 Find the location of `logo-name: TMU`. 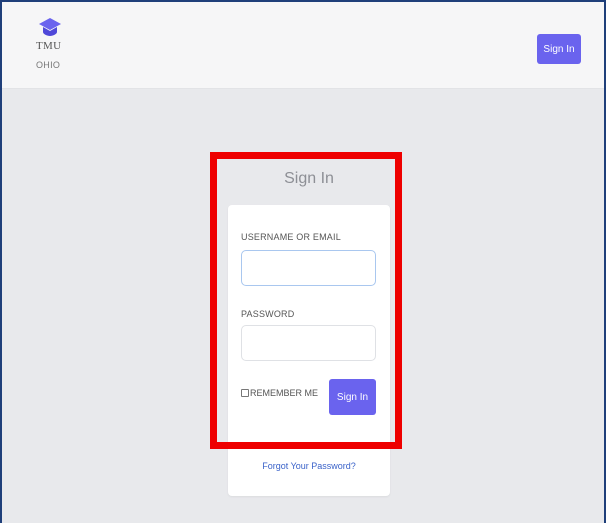

logo-name: TMU is located at coordinates (49, 46).